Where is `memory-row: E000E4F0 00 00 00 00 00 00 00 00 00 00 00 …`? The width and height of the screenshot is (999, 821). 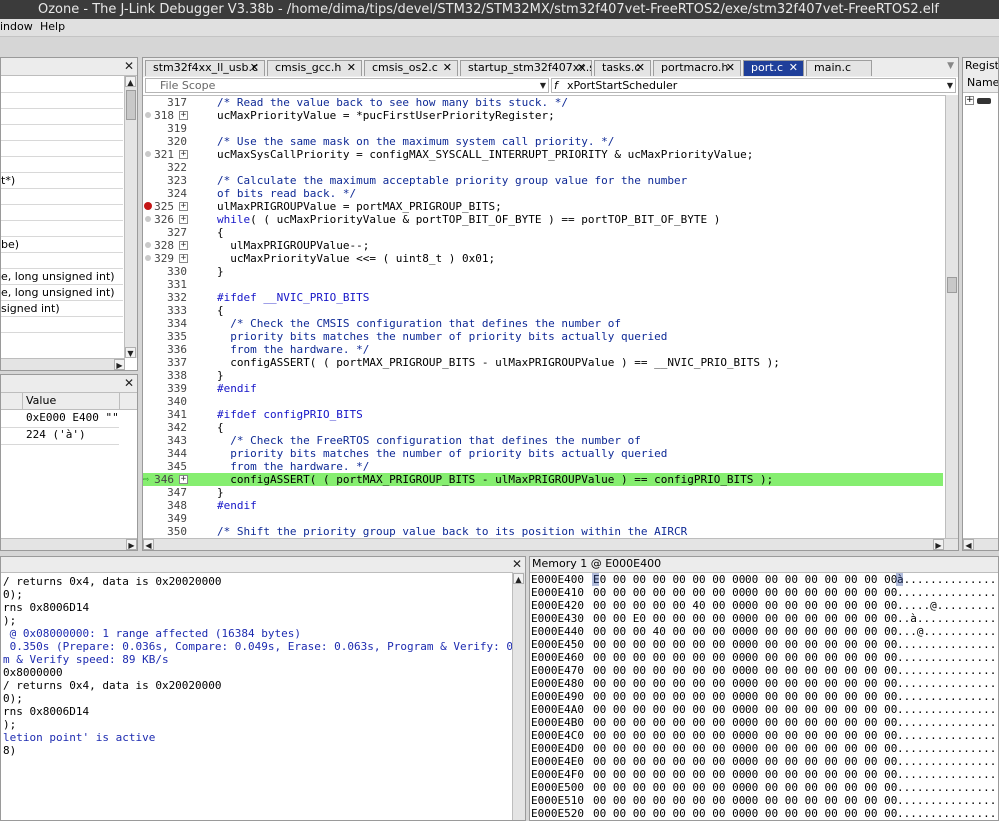
memory-row: E000E4F0 00 00 00 00 00 00 00 00 00 00 00 … is located at coordinates (765, 774).